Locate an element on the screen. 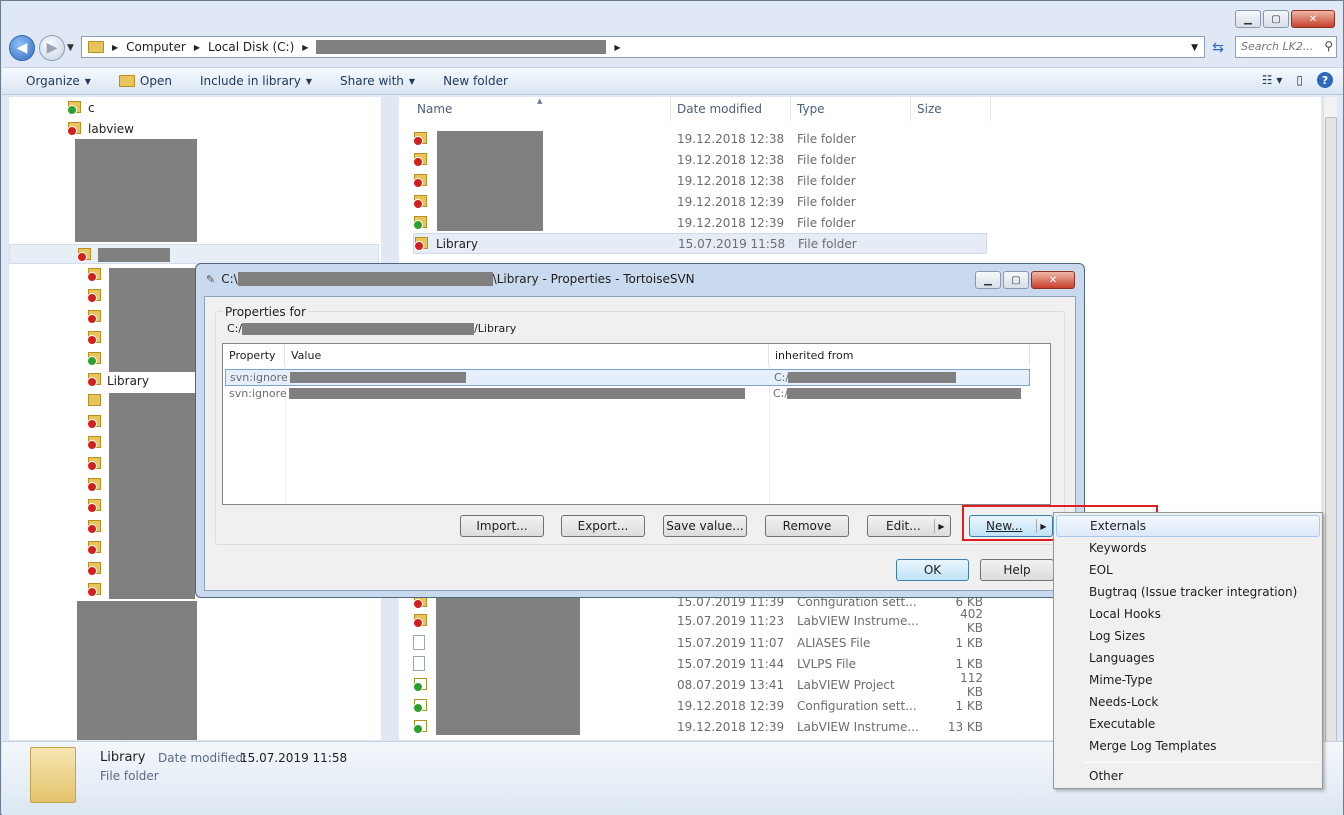  column-header-value: Value is located at coordinates (527, 355).